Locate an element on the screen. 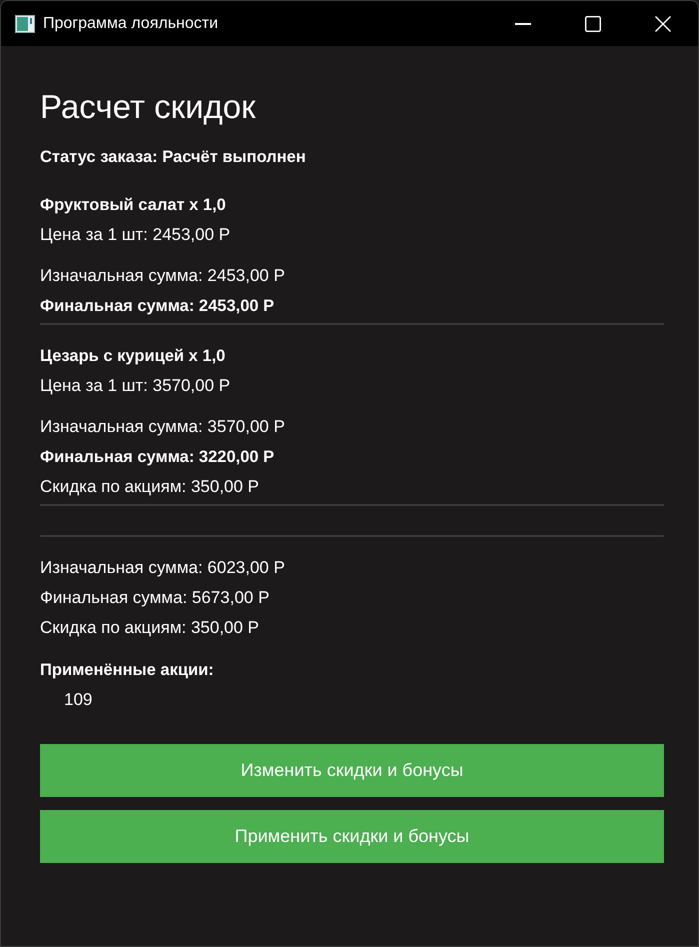  maximize-icon is located at coordinates (593, 24).